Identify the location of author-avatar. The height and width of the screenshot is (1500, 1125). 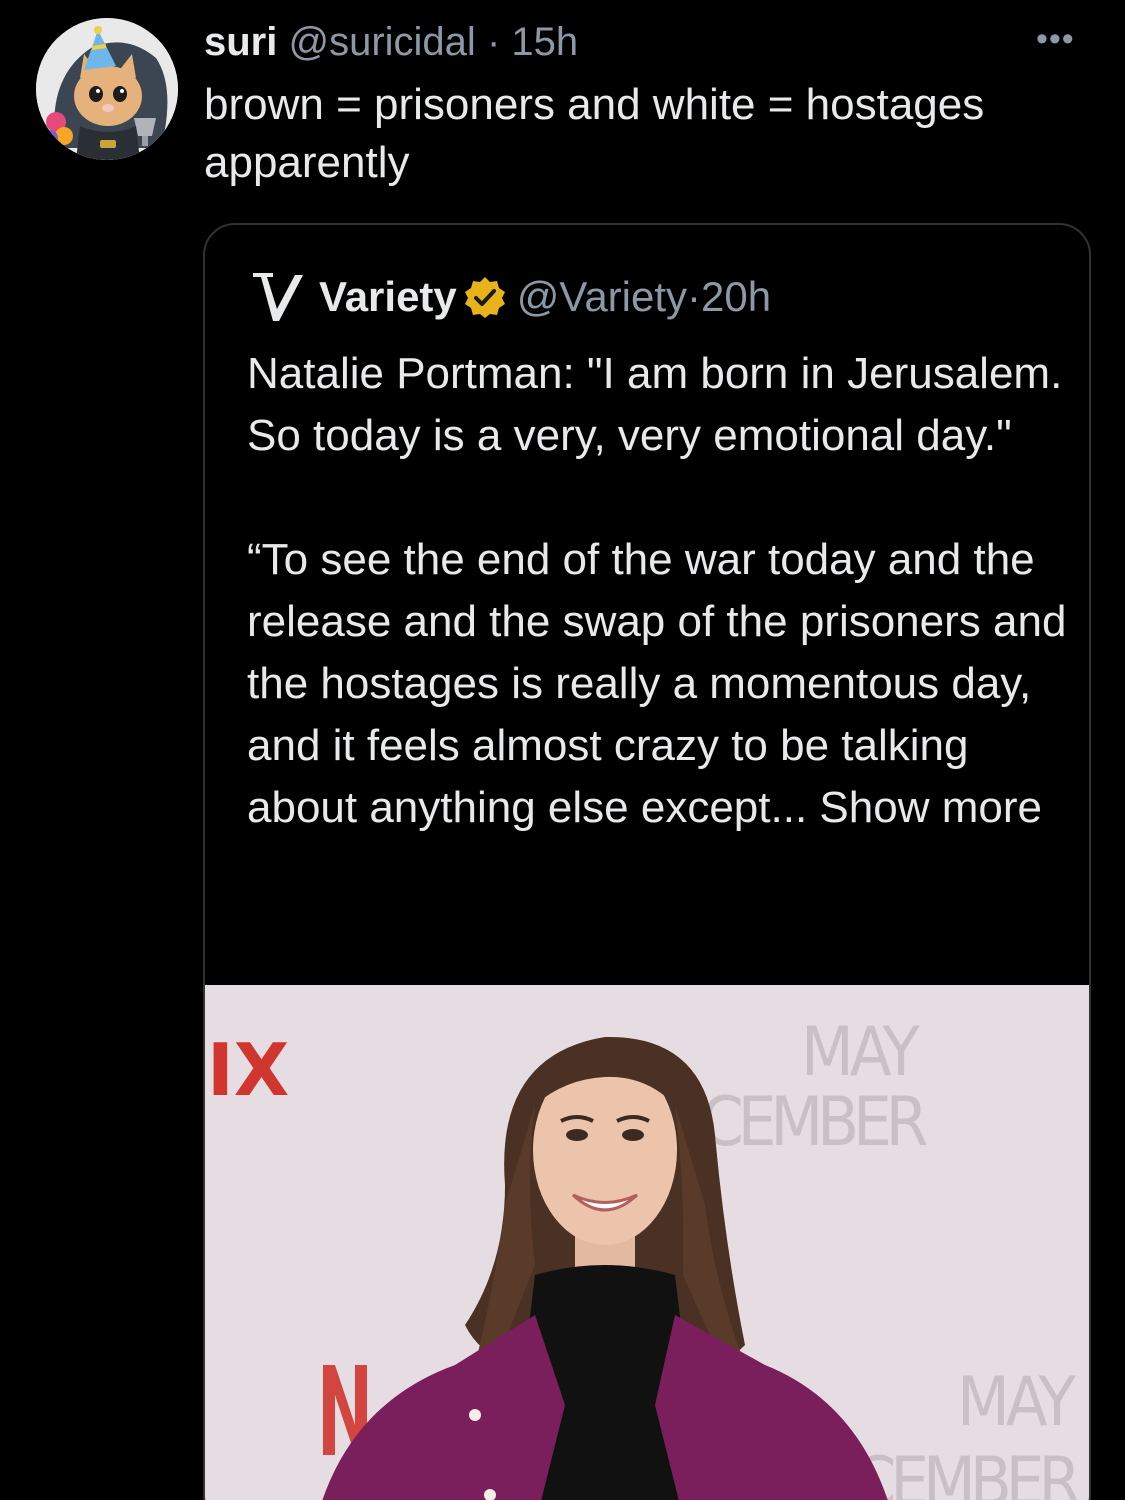
(107, 89).